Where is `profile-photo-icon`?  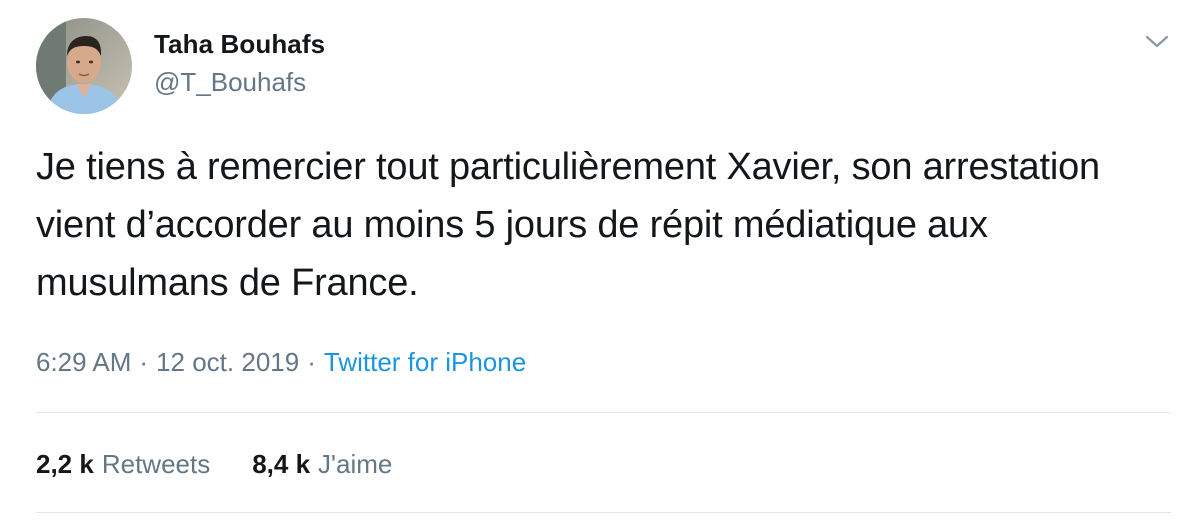 profile-photo-icon is located at coordinates (84, 66).